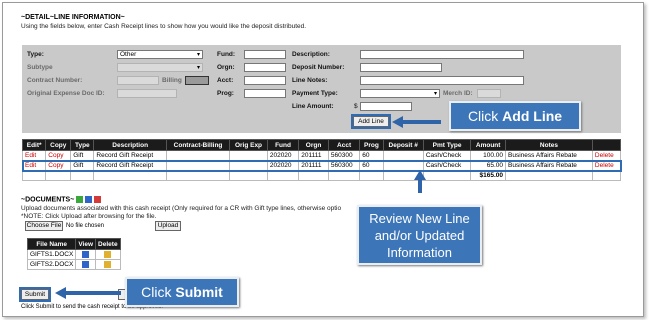 This screenshot has width=649, height=320. Describe the element at coordinates (80, 199) in the screenshot. I see `attachment-icon` at that location.